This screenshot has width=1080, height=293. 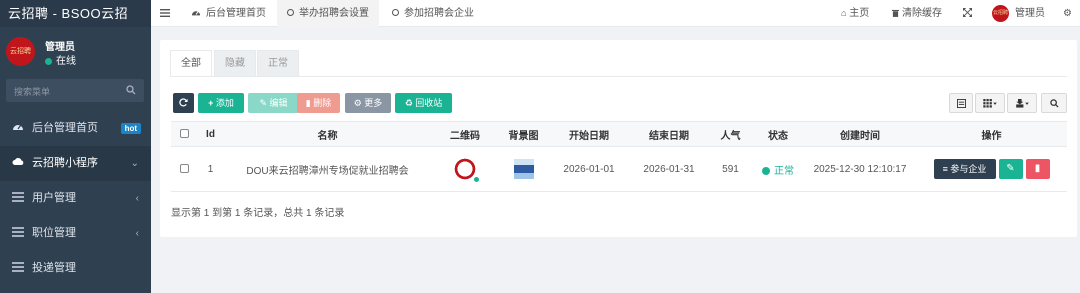 I want to click on participating-companies-button: ≡ 参与企业, so click(x=964, y=169).